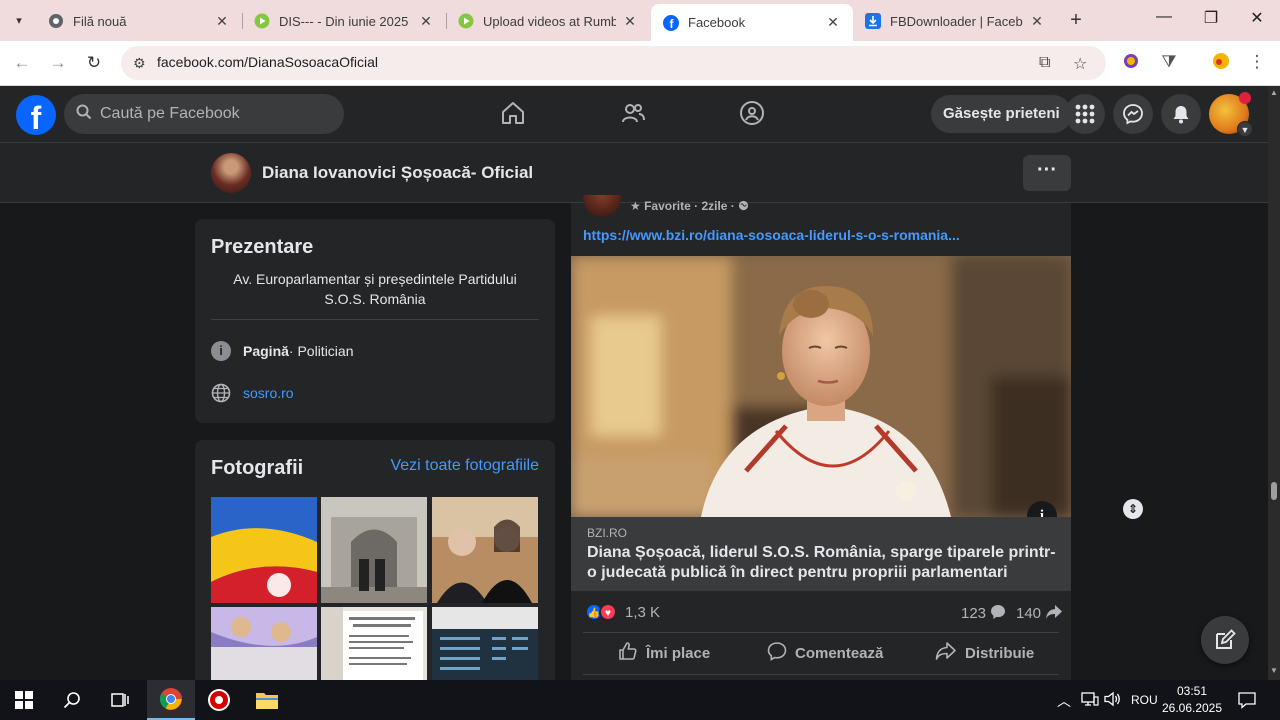 This screenshot has height=720, width=1280. What do you see at coordinates (139, 21) in the screenshot?
I see `tab-new-tab: Filă nouă ✕` at bounding box center [139, 21].